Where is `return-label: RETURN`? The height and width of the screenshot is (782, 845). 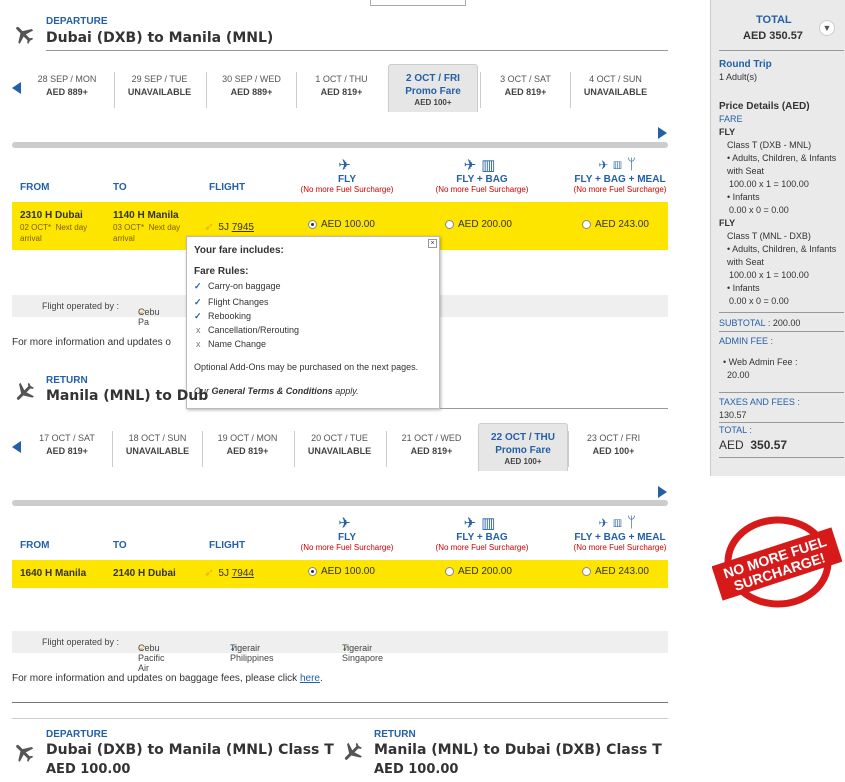 return-label: RETURN is located at coordinates (67, 380).